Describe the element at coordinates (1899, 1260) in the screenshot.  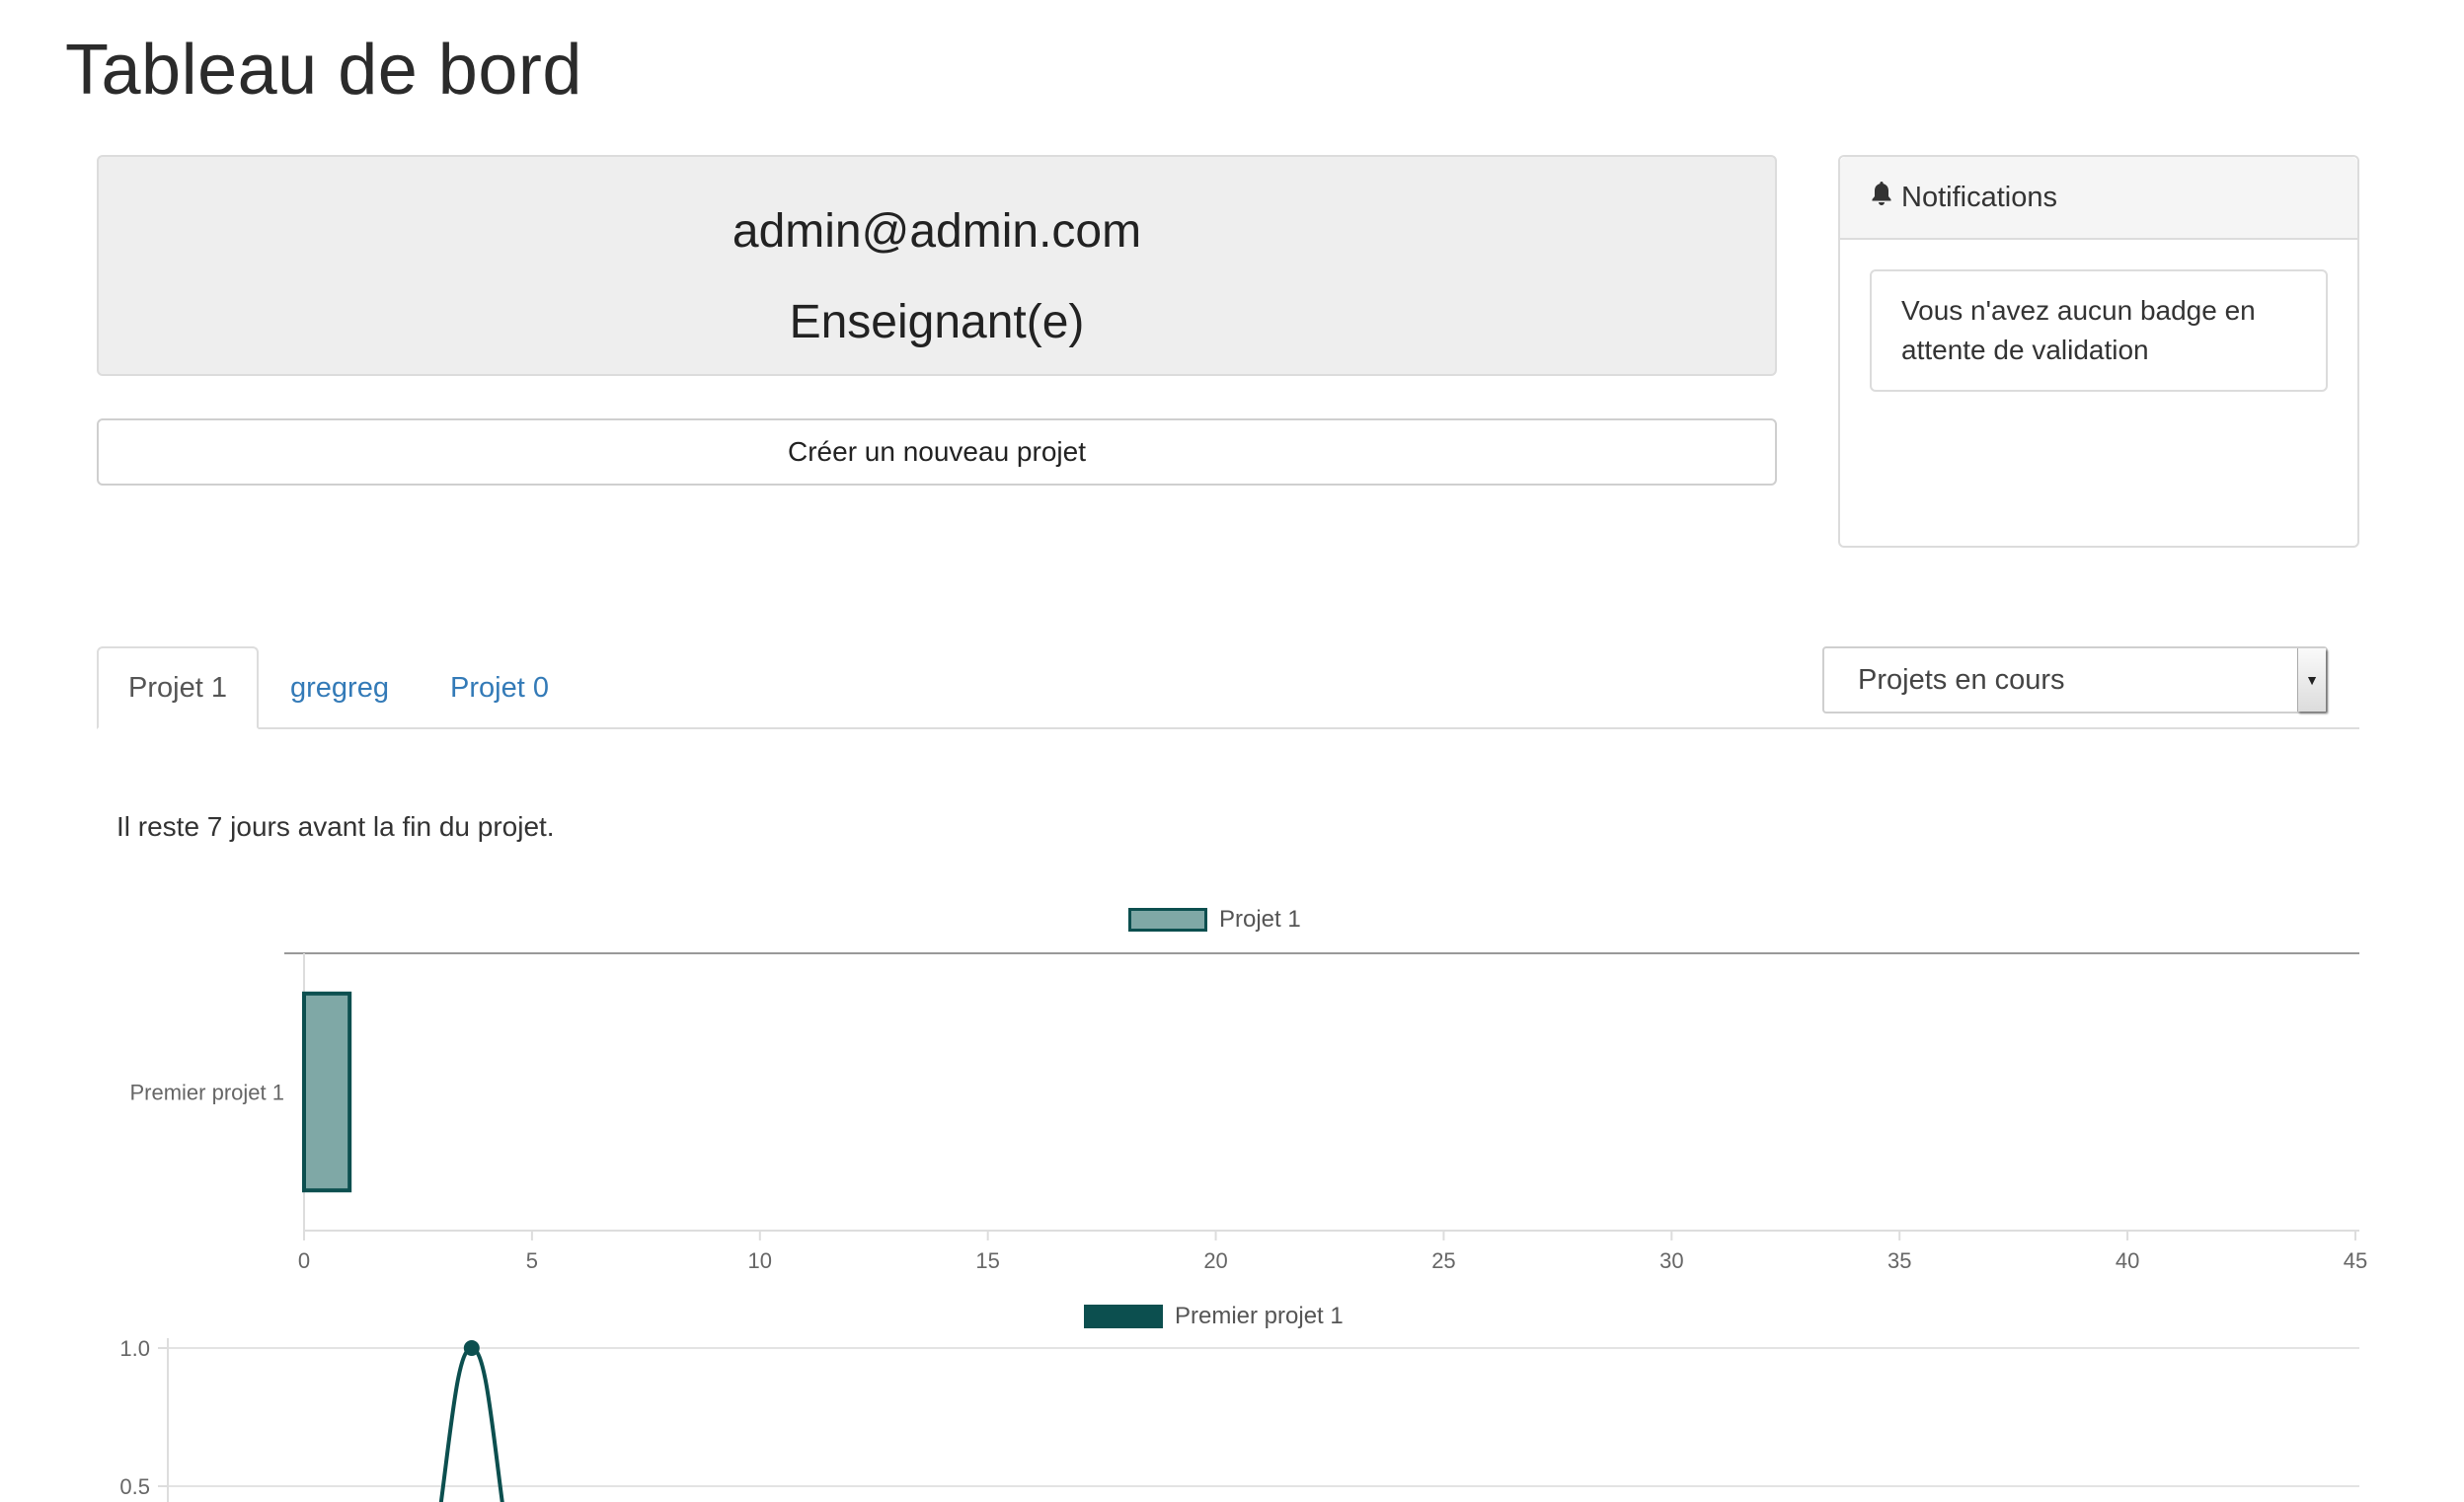
I see `chart1-x-tick-label: 35` at that location.